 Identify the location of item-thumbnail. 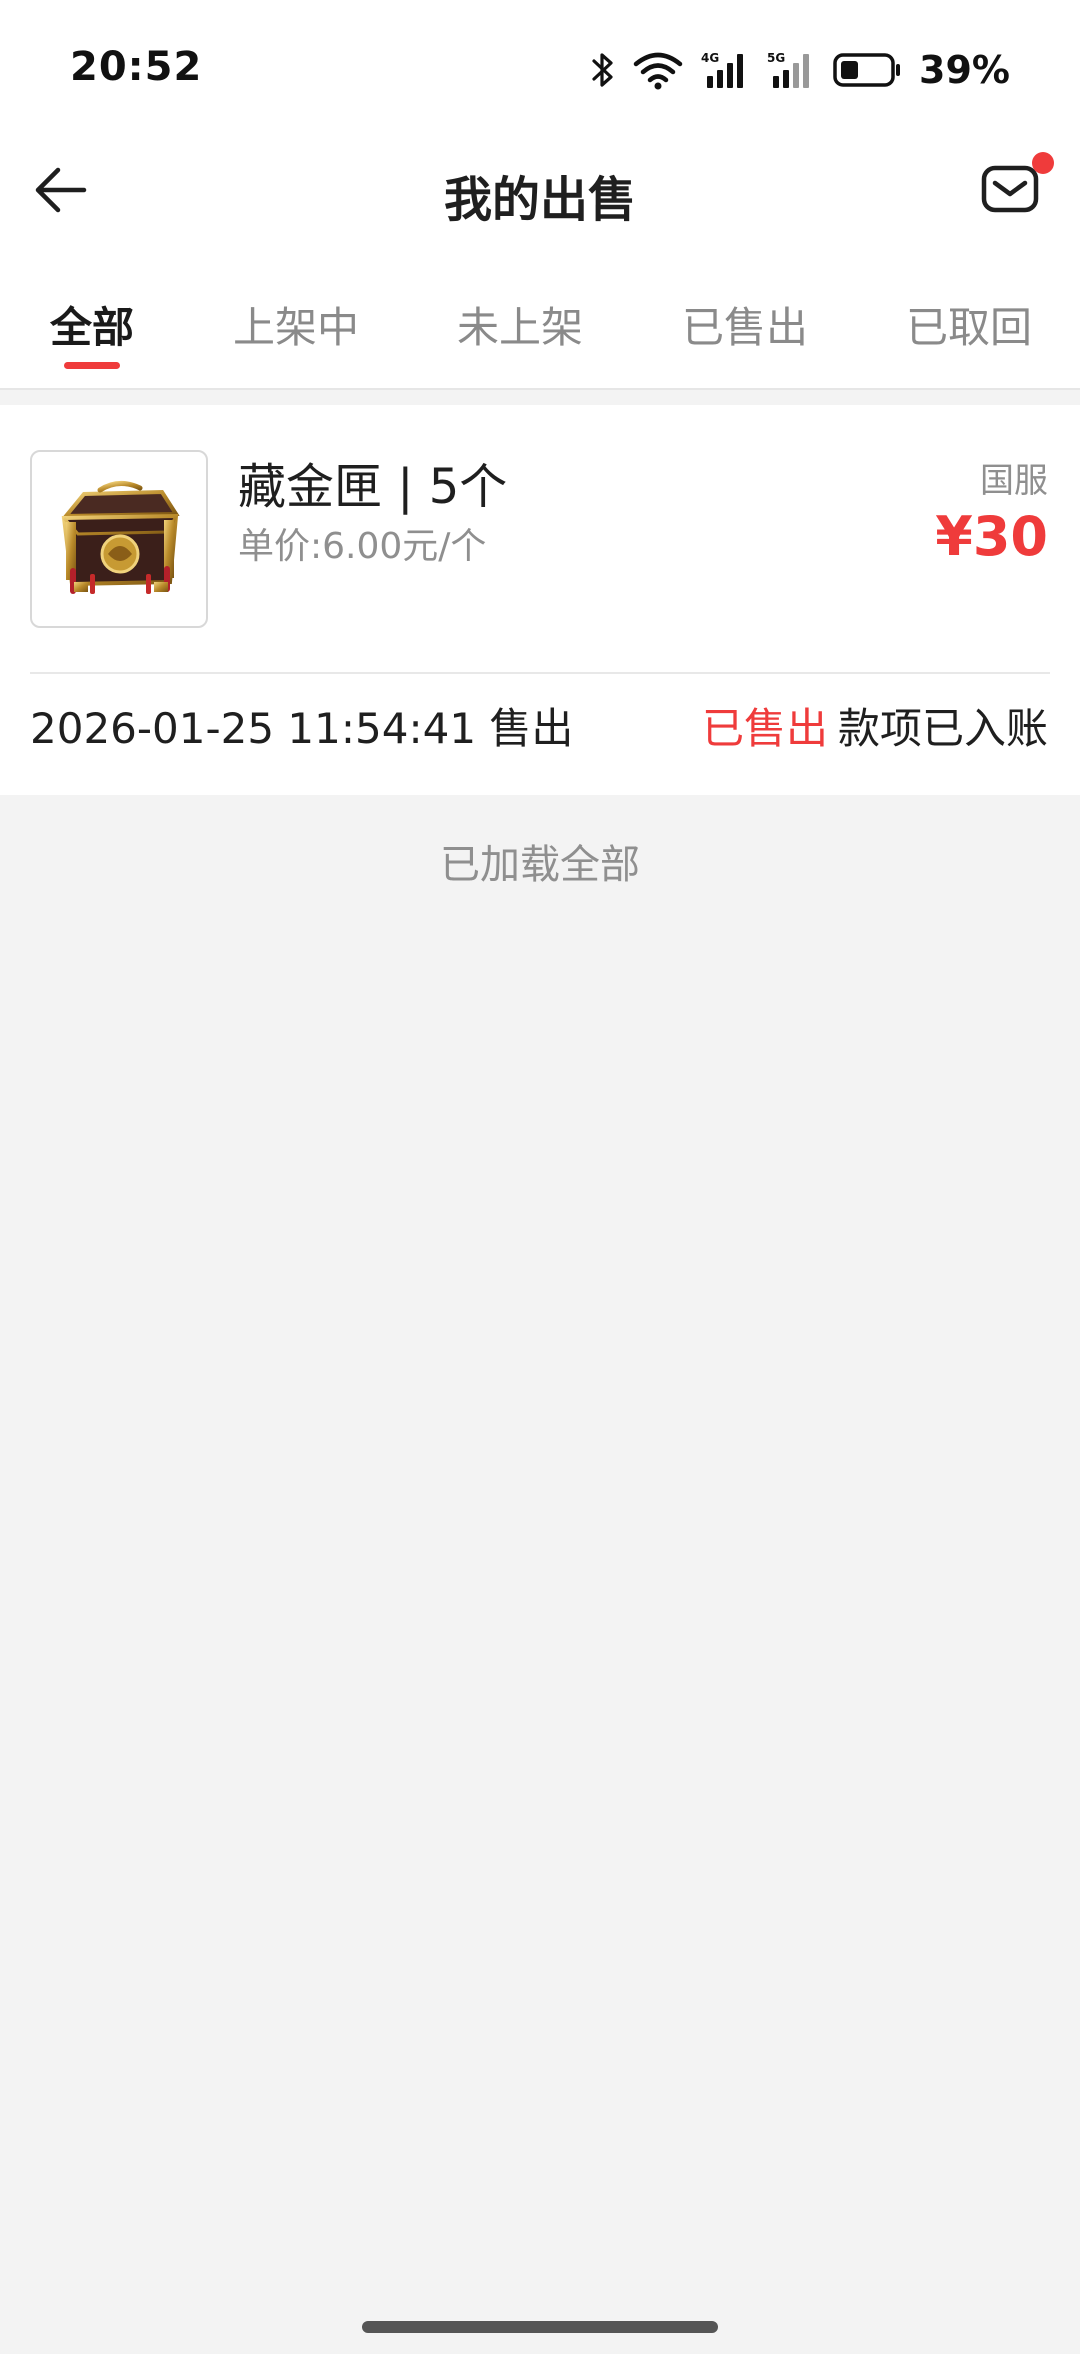
(119, 539).